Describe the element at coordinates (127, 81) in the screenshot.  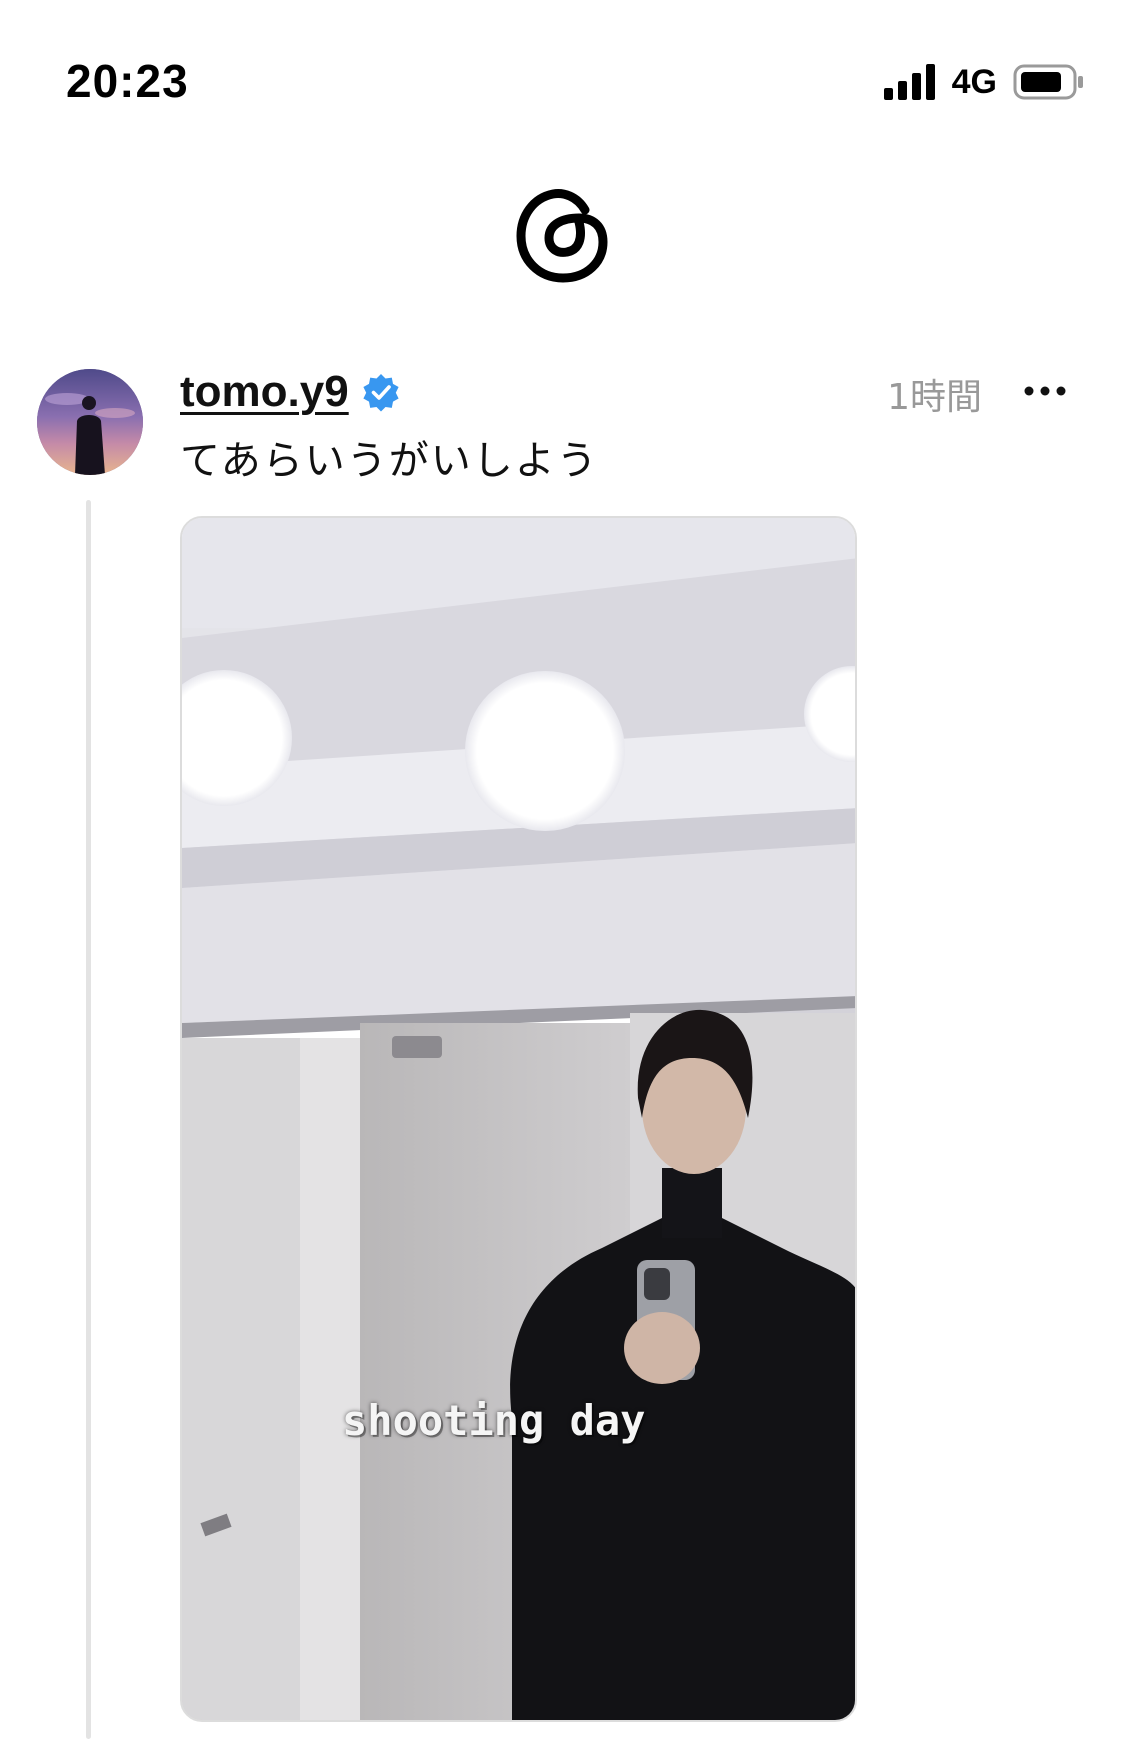
I see `status-time: 20:23` at that location.